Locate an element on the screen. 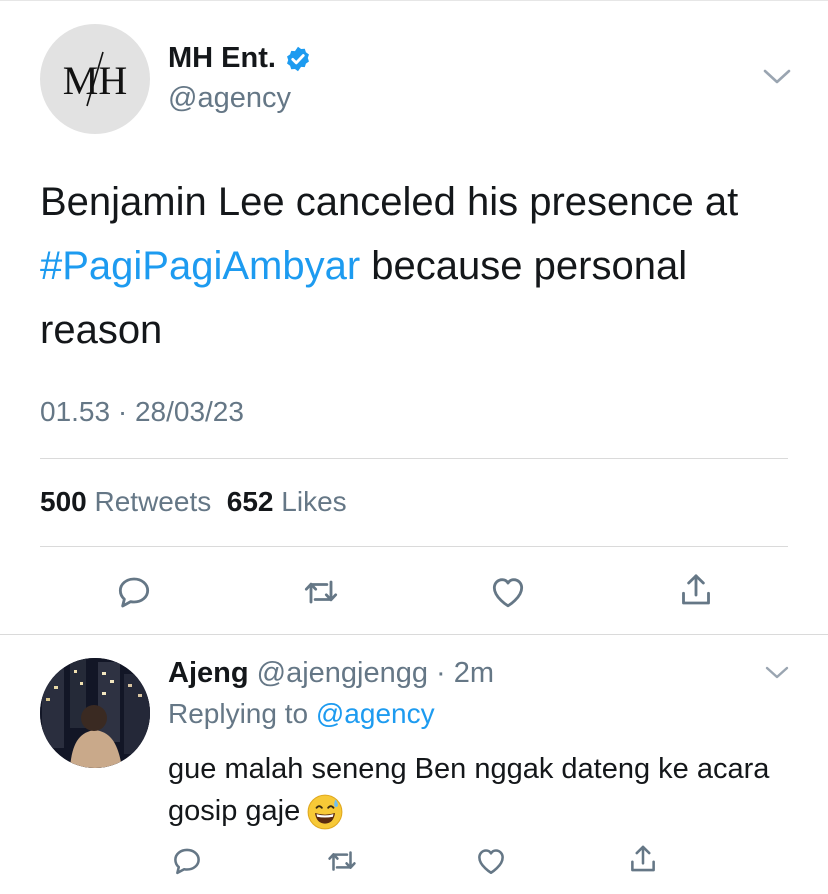  night-city-photo is located at coordinates (95, 713).